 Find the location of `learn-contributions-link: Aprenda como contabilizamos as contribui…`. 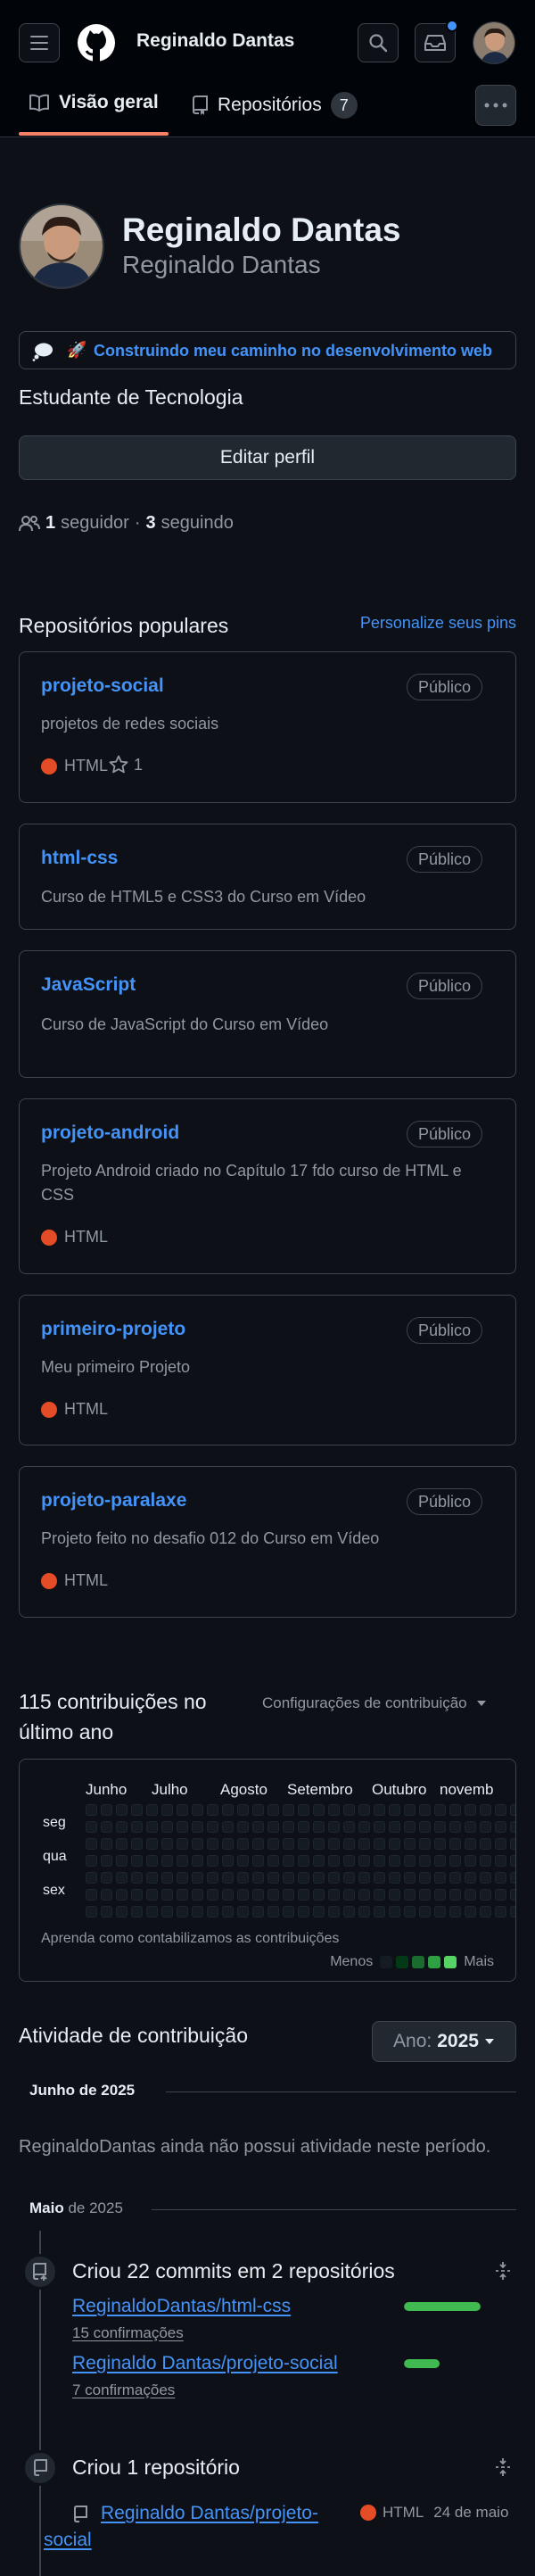

learn-contributions-link: Aprenda como contabilizamos as contribui… is located at coordinates (190, 1939).